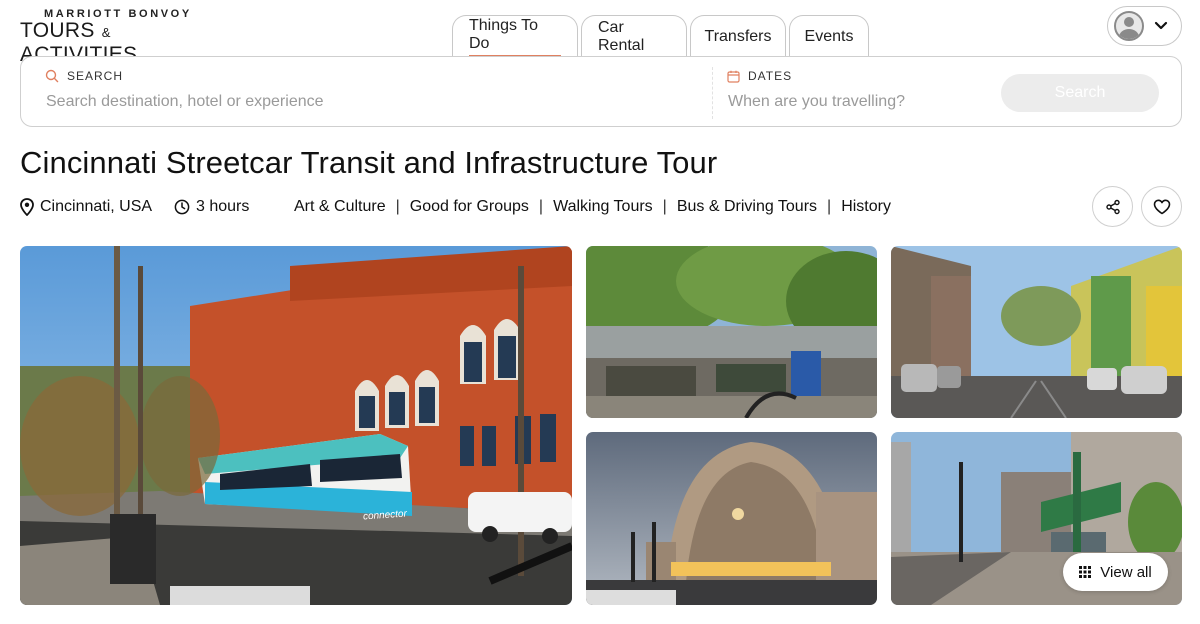  What do you see at coordinates (340, 207) in the screenshot?
I see `category-link: Art & Culture` at bounding box center [340, 207].